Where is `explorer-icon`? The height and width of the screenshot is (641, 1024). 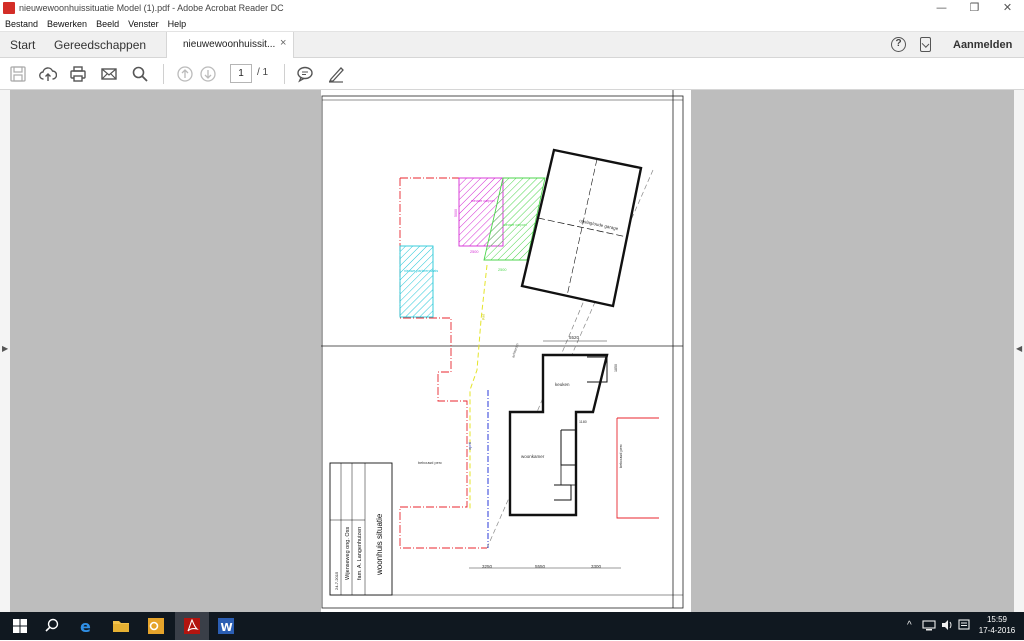
explorer-icon is located at coordinates (121, 626).